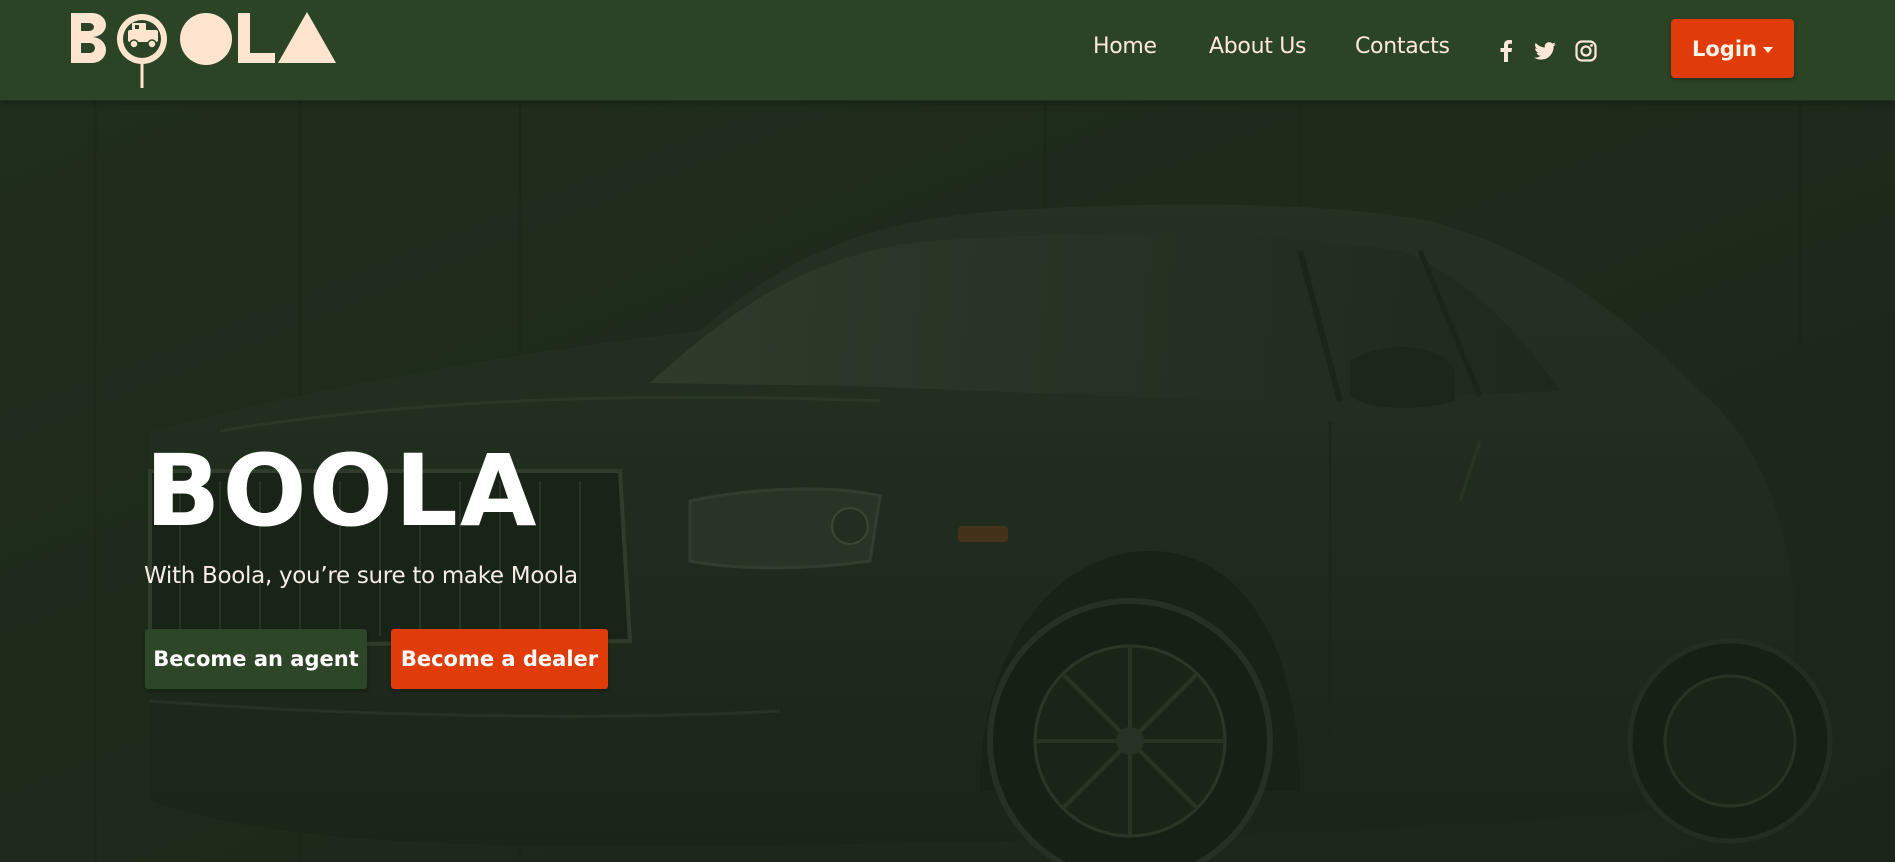 The width and height of the screenshot is (1895, 862). What do you see at coordinates (1724, 48) in the screenshot?
I see `login-label: Login` at bounding box center [1724, 48].